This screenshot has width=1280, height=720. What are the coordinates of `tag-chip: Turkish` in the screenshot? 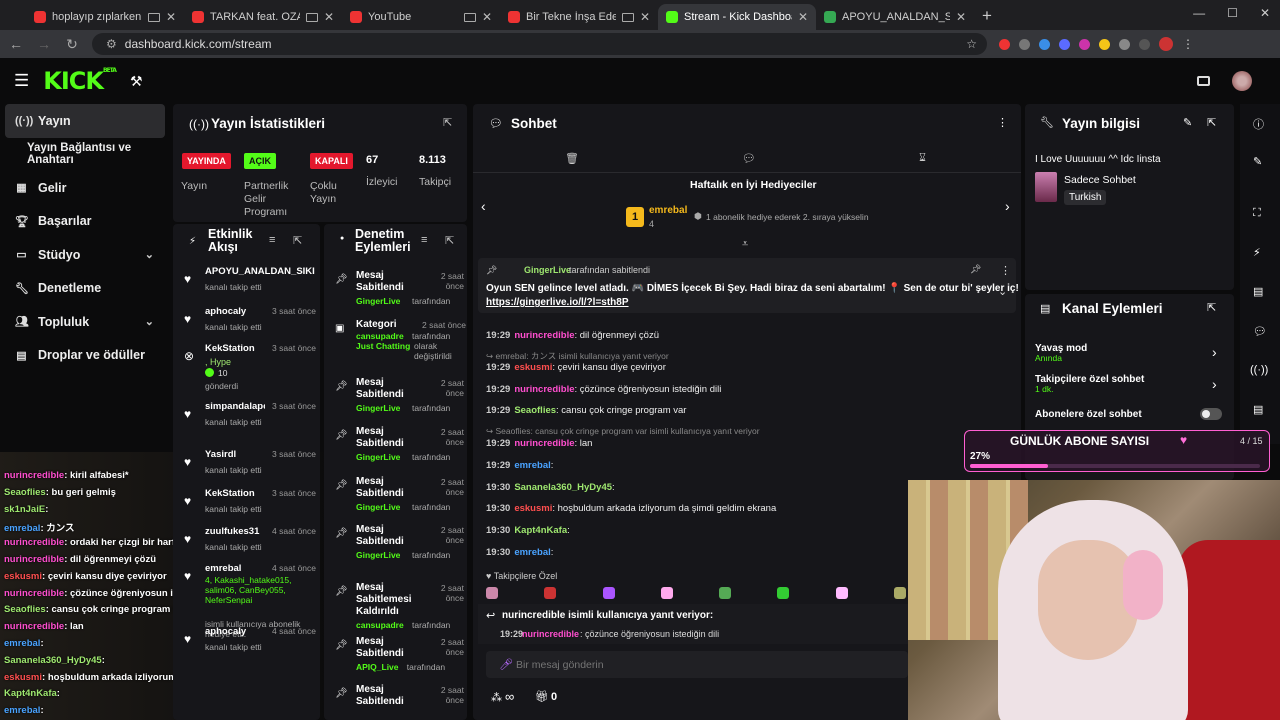 It's located at (1085, 197).